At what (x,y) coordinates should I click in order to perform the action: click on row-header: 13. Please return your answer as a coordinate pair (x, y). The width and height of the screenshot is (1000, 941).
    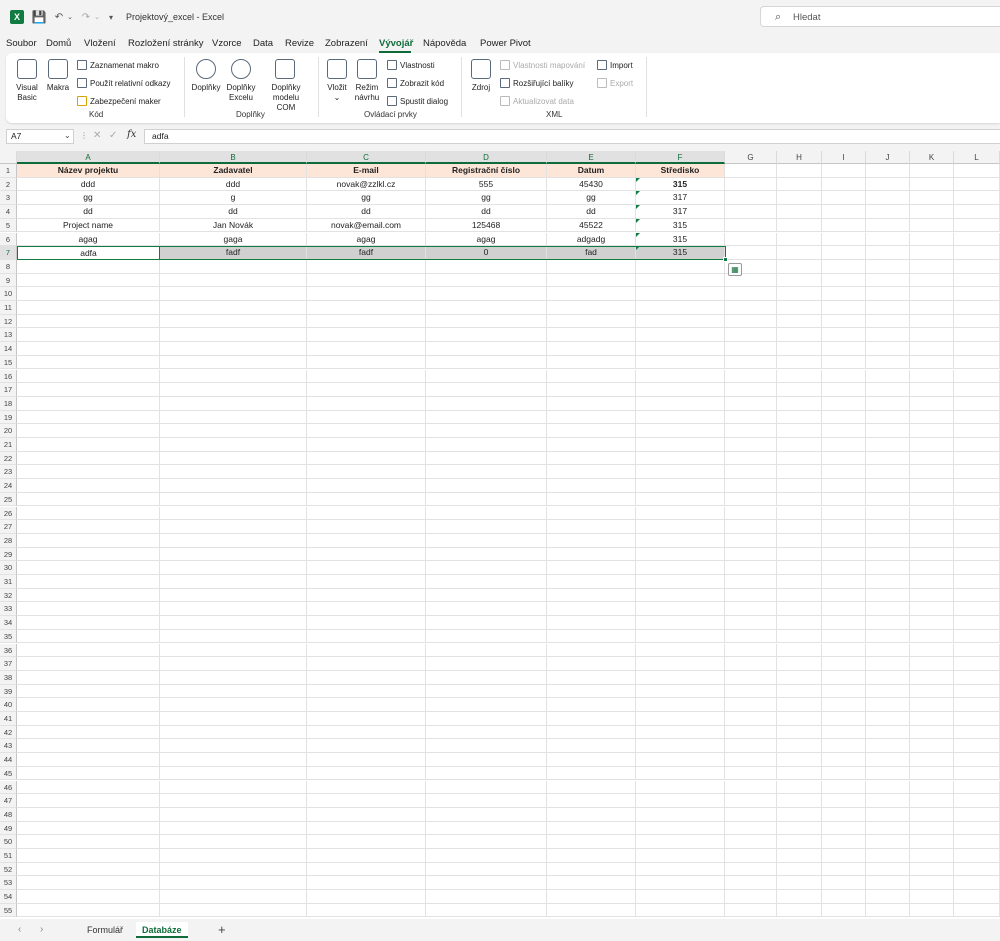
    Looking at the image, I should click on (8, 335).